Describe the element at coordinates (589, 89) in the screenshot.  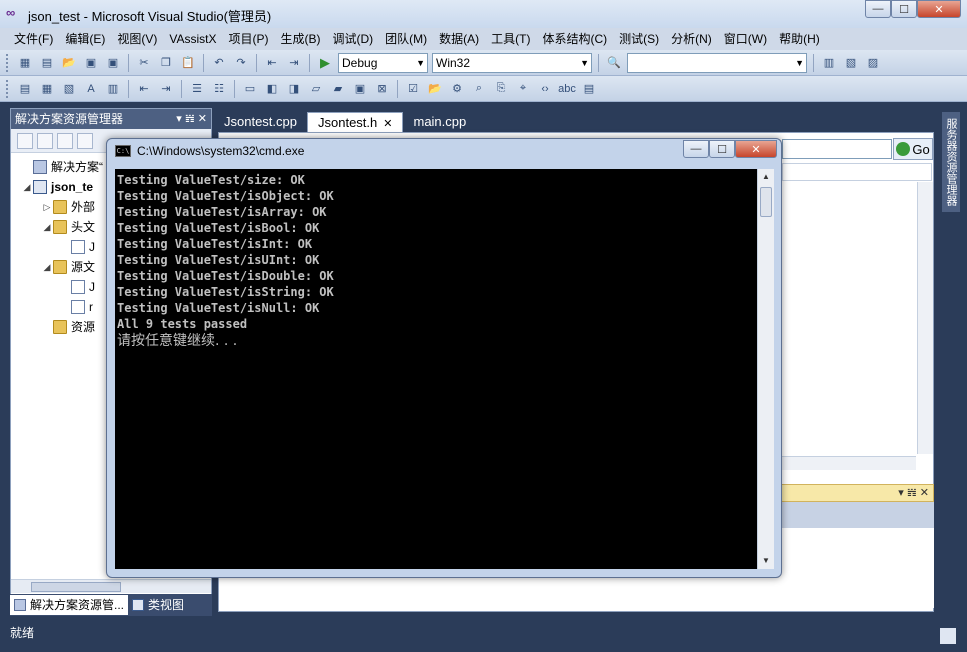
I see `tool-options-icon: ▤` at that location.